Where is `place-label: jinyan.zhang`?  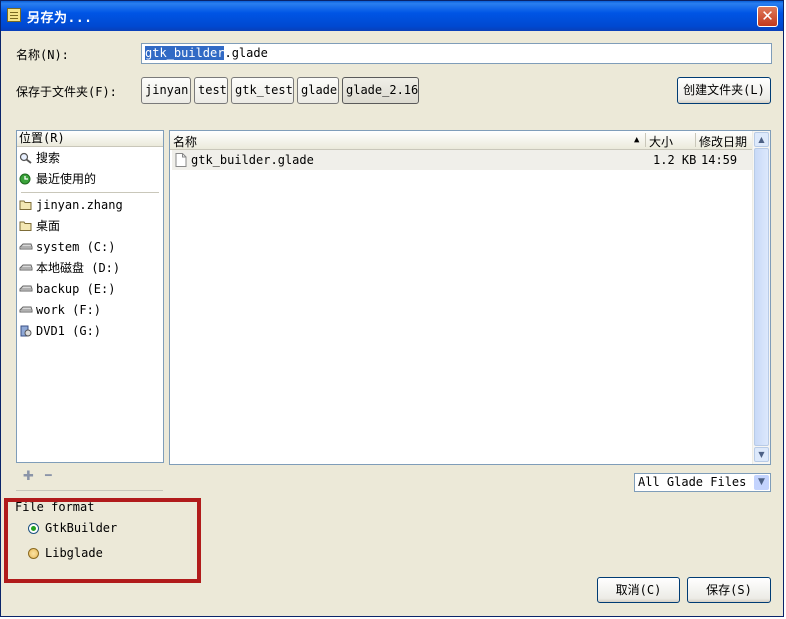
place-label: jinyan.zhang is located at coordinates (79, 205).